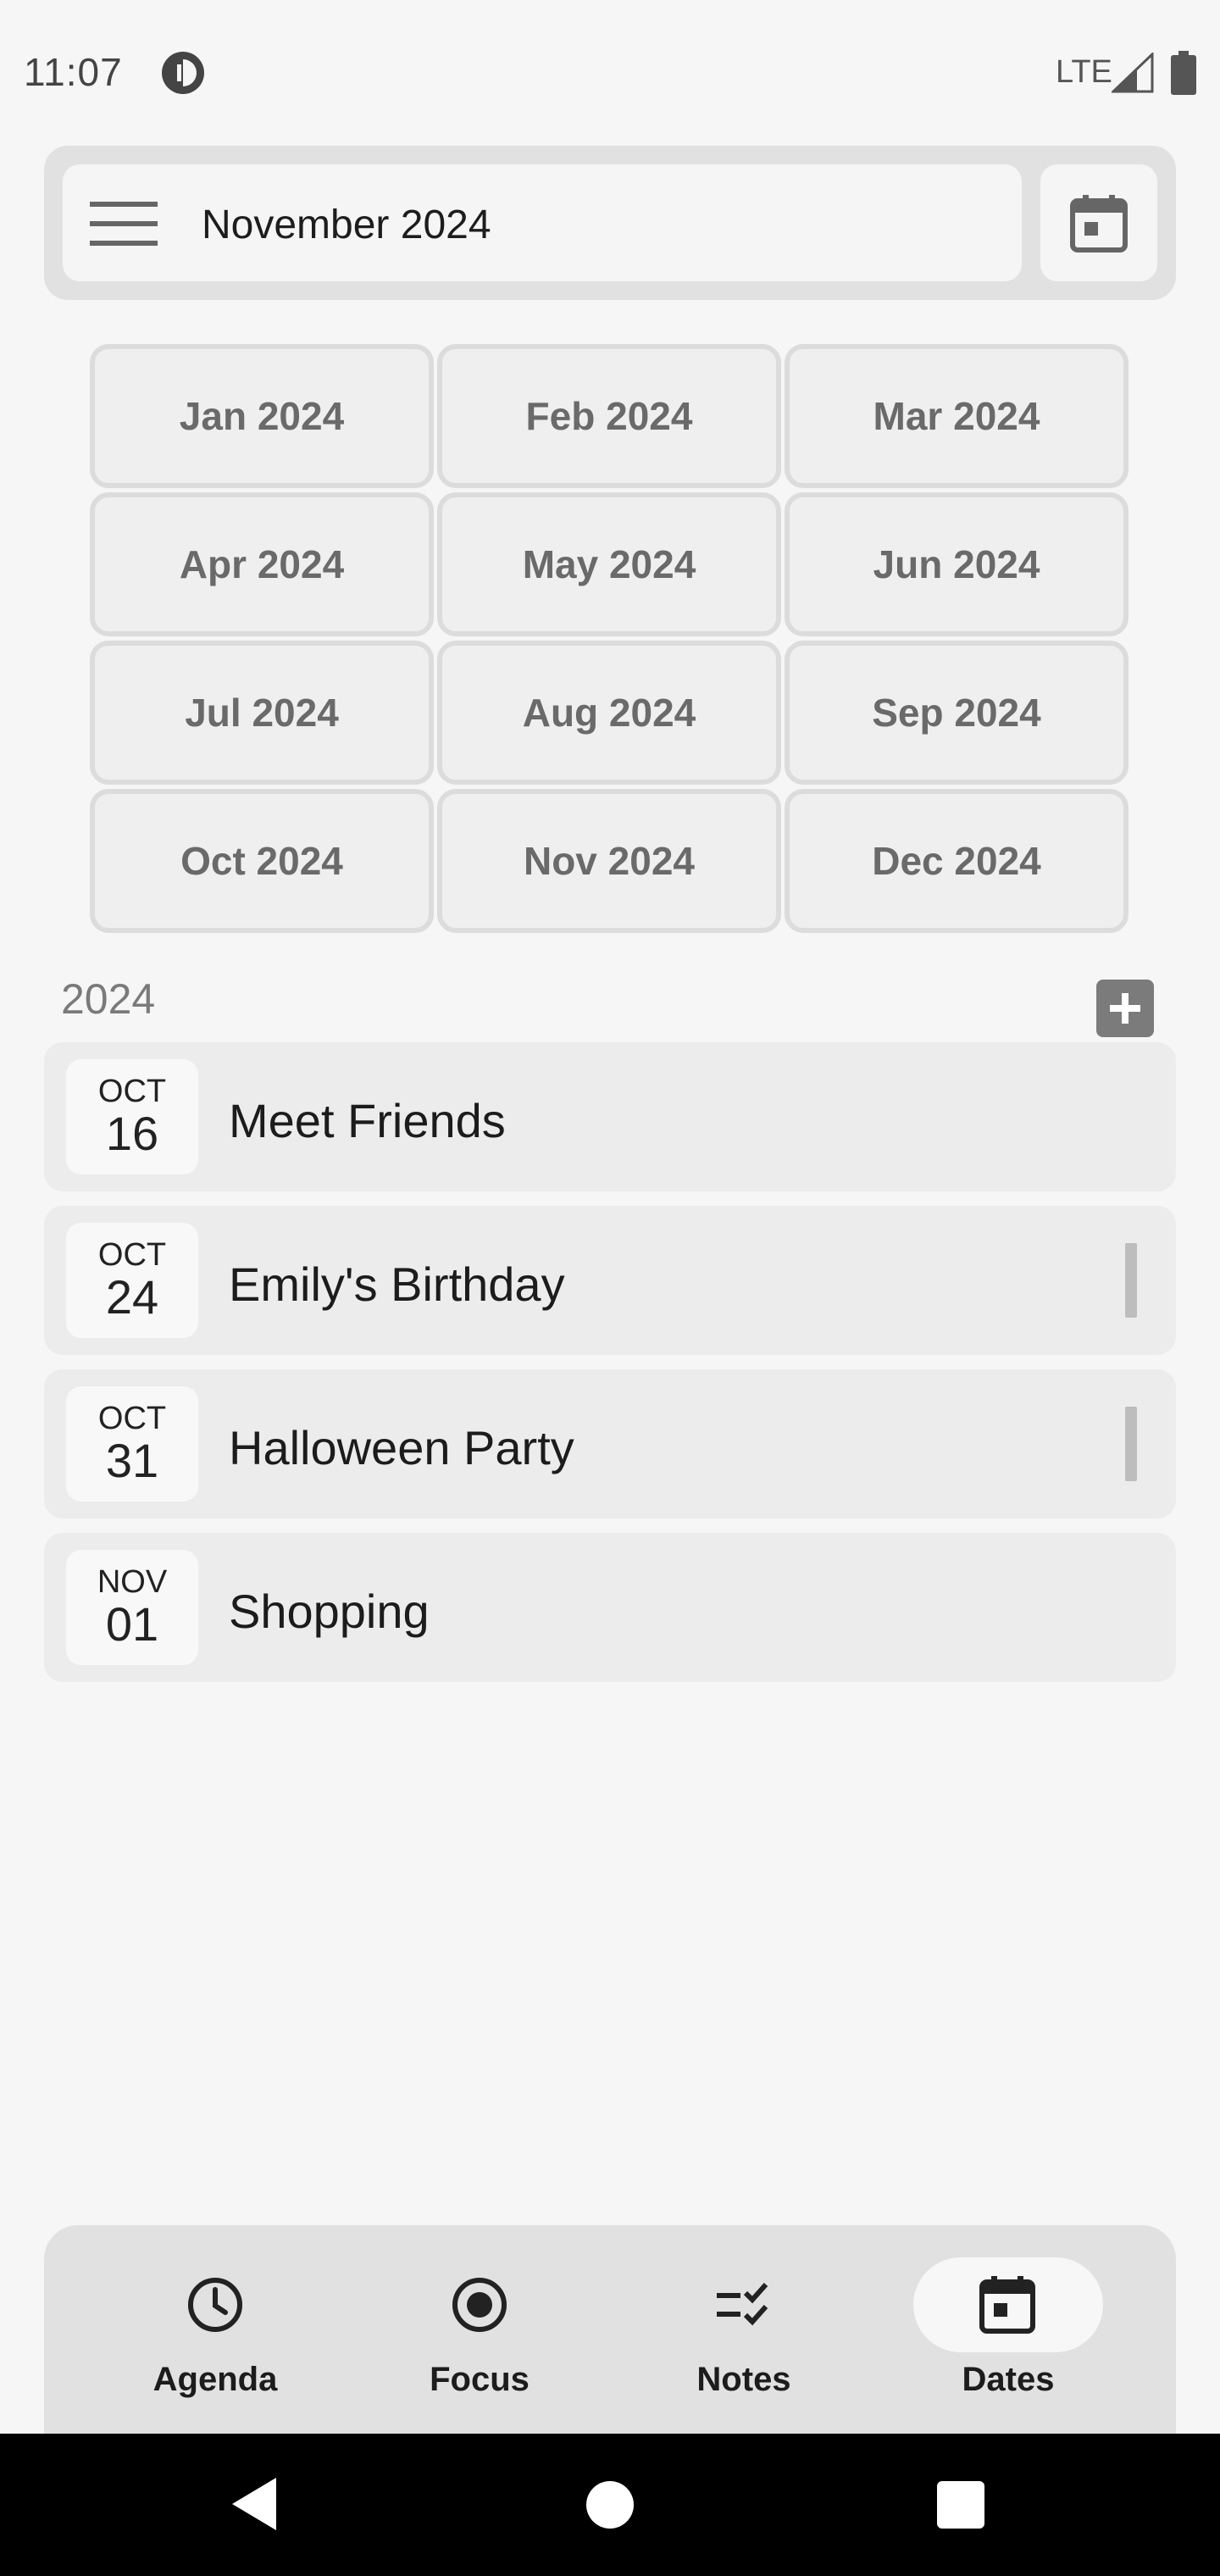  I want to click on calendar-button, so click(1098, 222).